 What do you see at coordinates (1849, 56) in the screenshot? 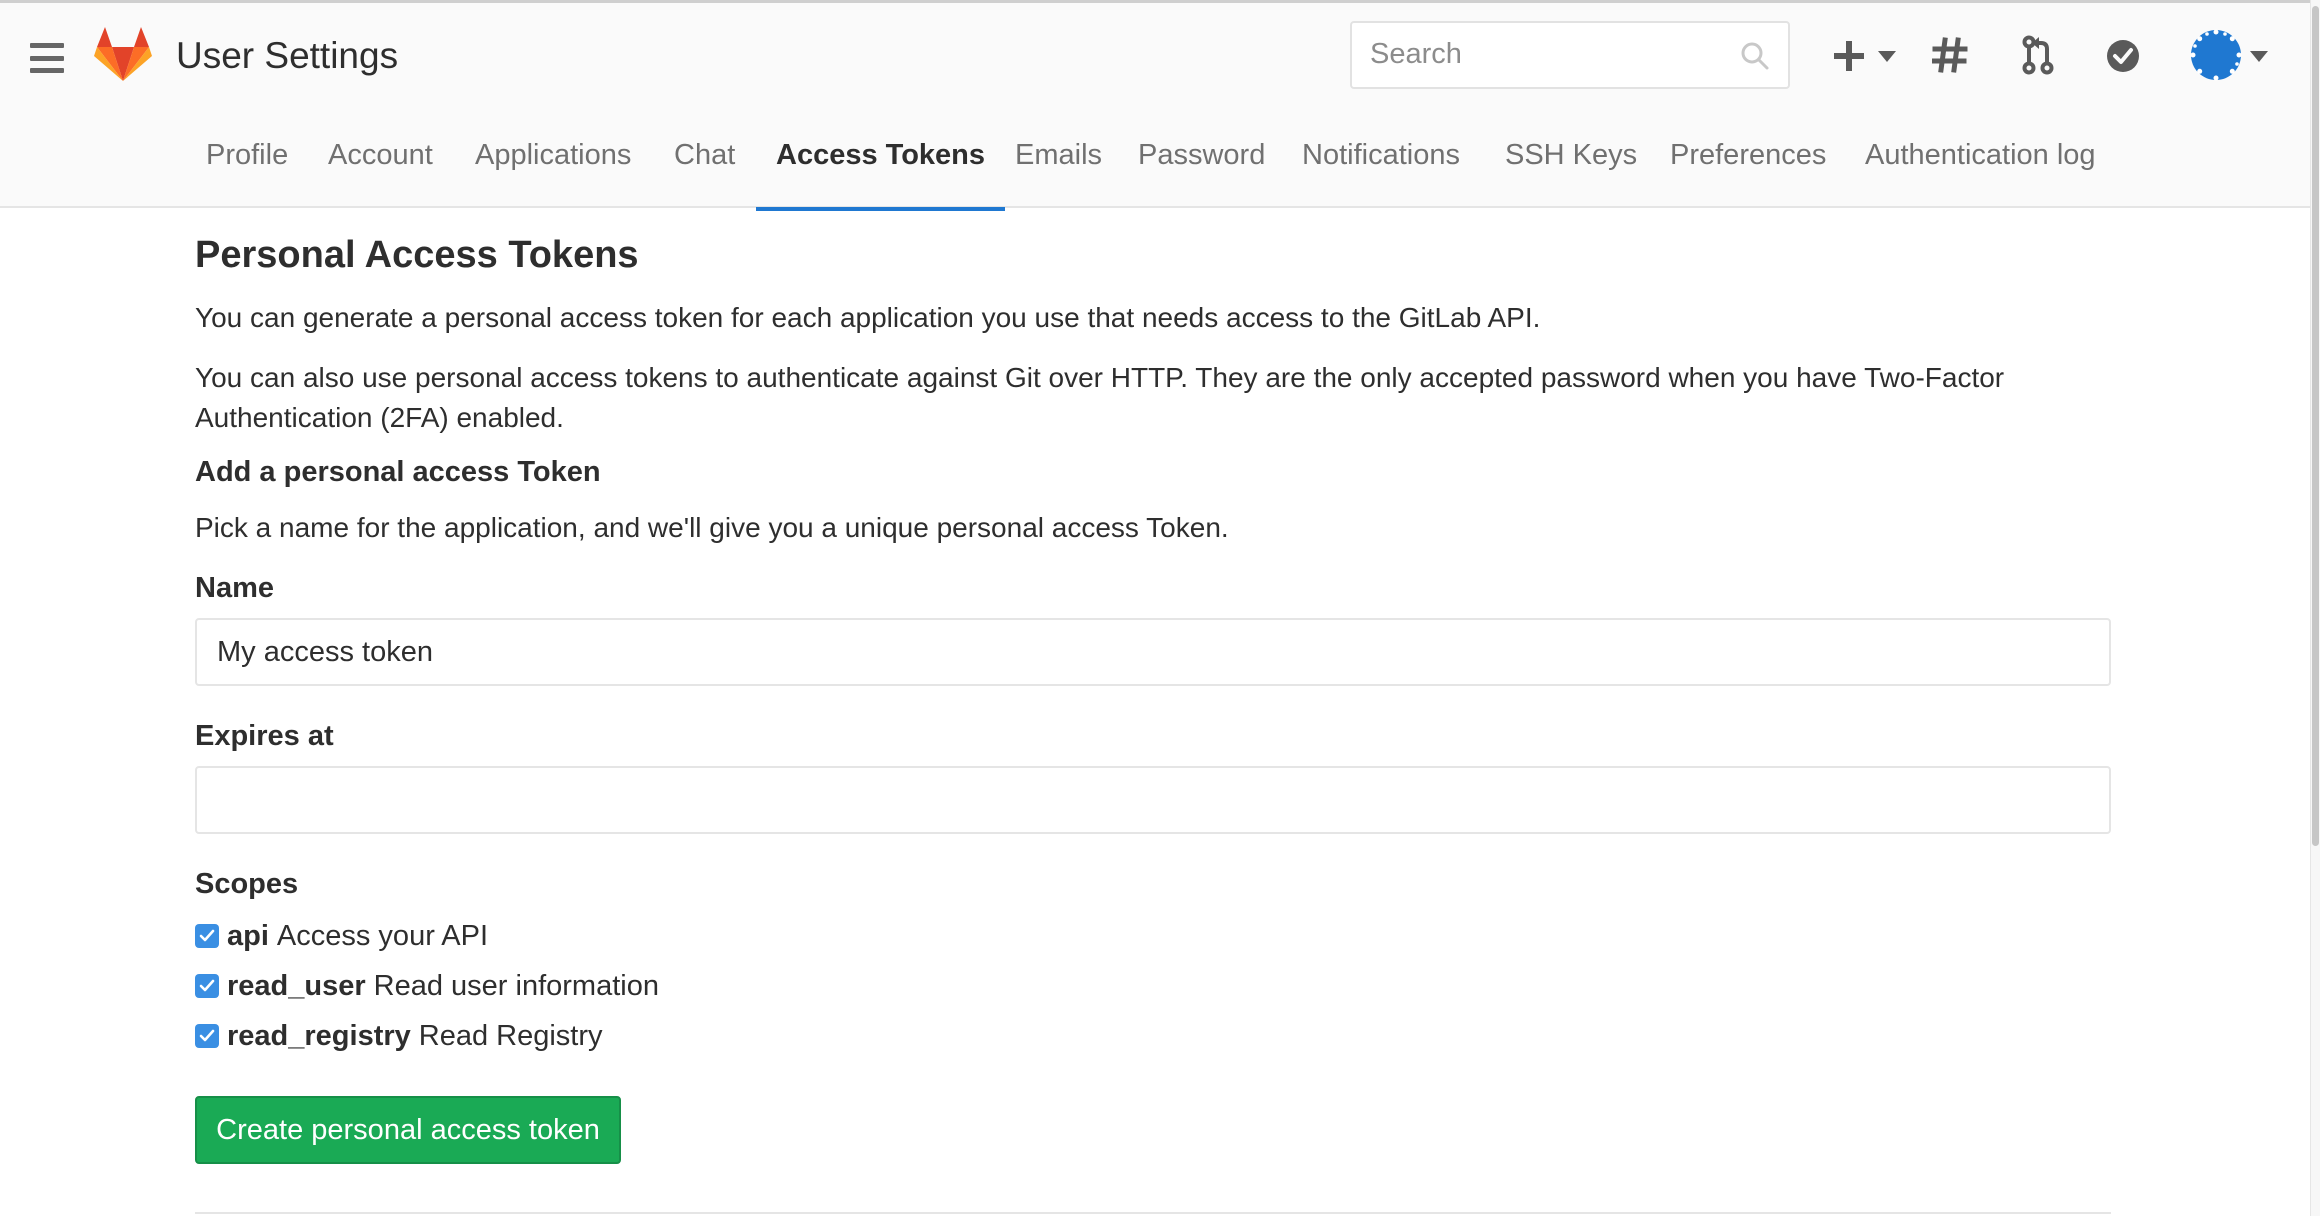
I see `plus-icon` at bounding box center [1849, 56].